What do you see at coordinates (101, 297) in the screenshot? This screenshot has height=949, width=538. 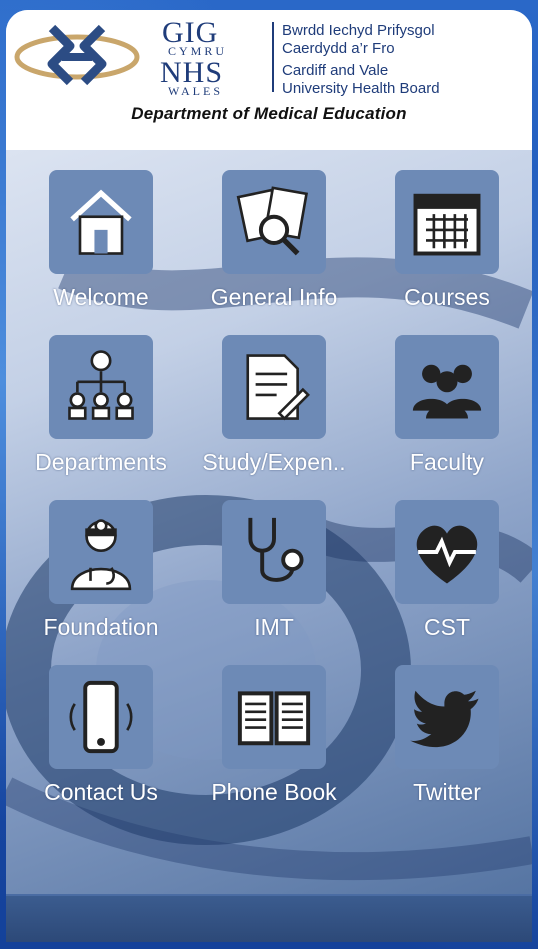 I see `menu-label-welcome: Welcome` at bounding box center [101, 297].